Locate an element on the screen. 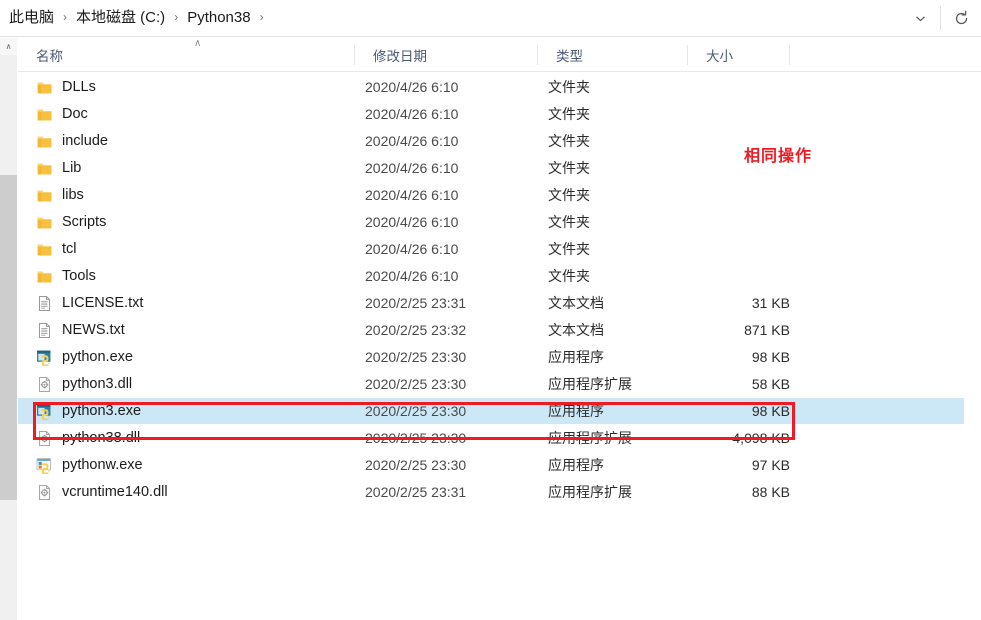 The image size is (981, 620). breadcrumb-item-this-pc: 此电脑 is located at coordinates (31, 18).